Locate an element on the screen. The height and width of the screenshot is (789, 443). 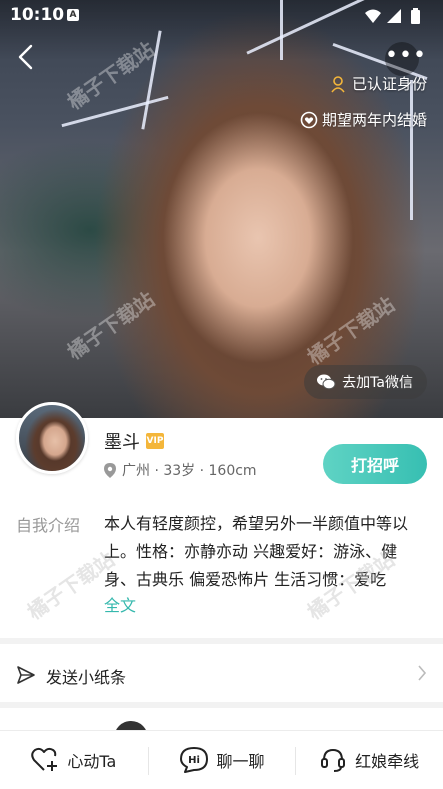
chat-hi-icon: Hi is located at coordinates (193, 760).